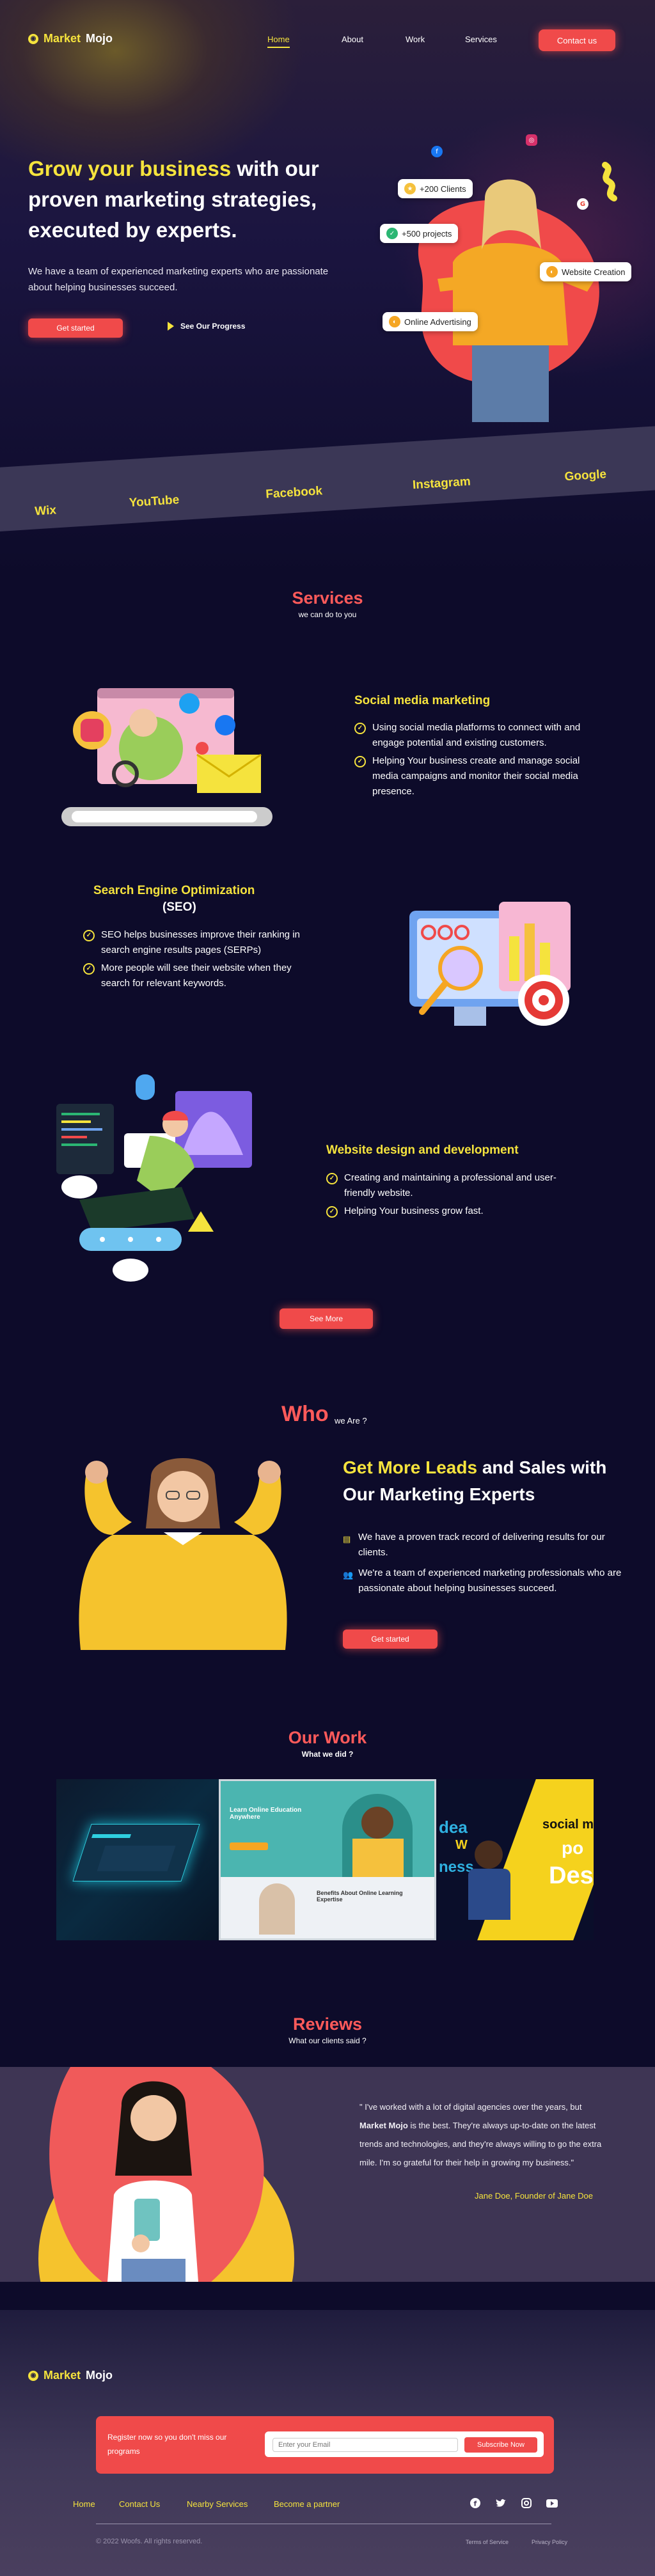  I want to click on who-subtitle: we Are ?, so click(351, 1420).